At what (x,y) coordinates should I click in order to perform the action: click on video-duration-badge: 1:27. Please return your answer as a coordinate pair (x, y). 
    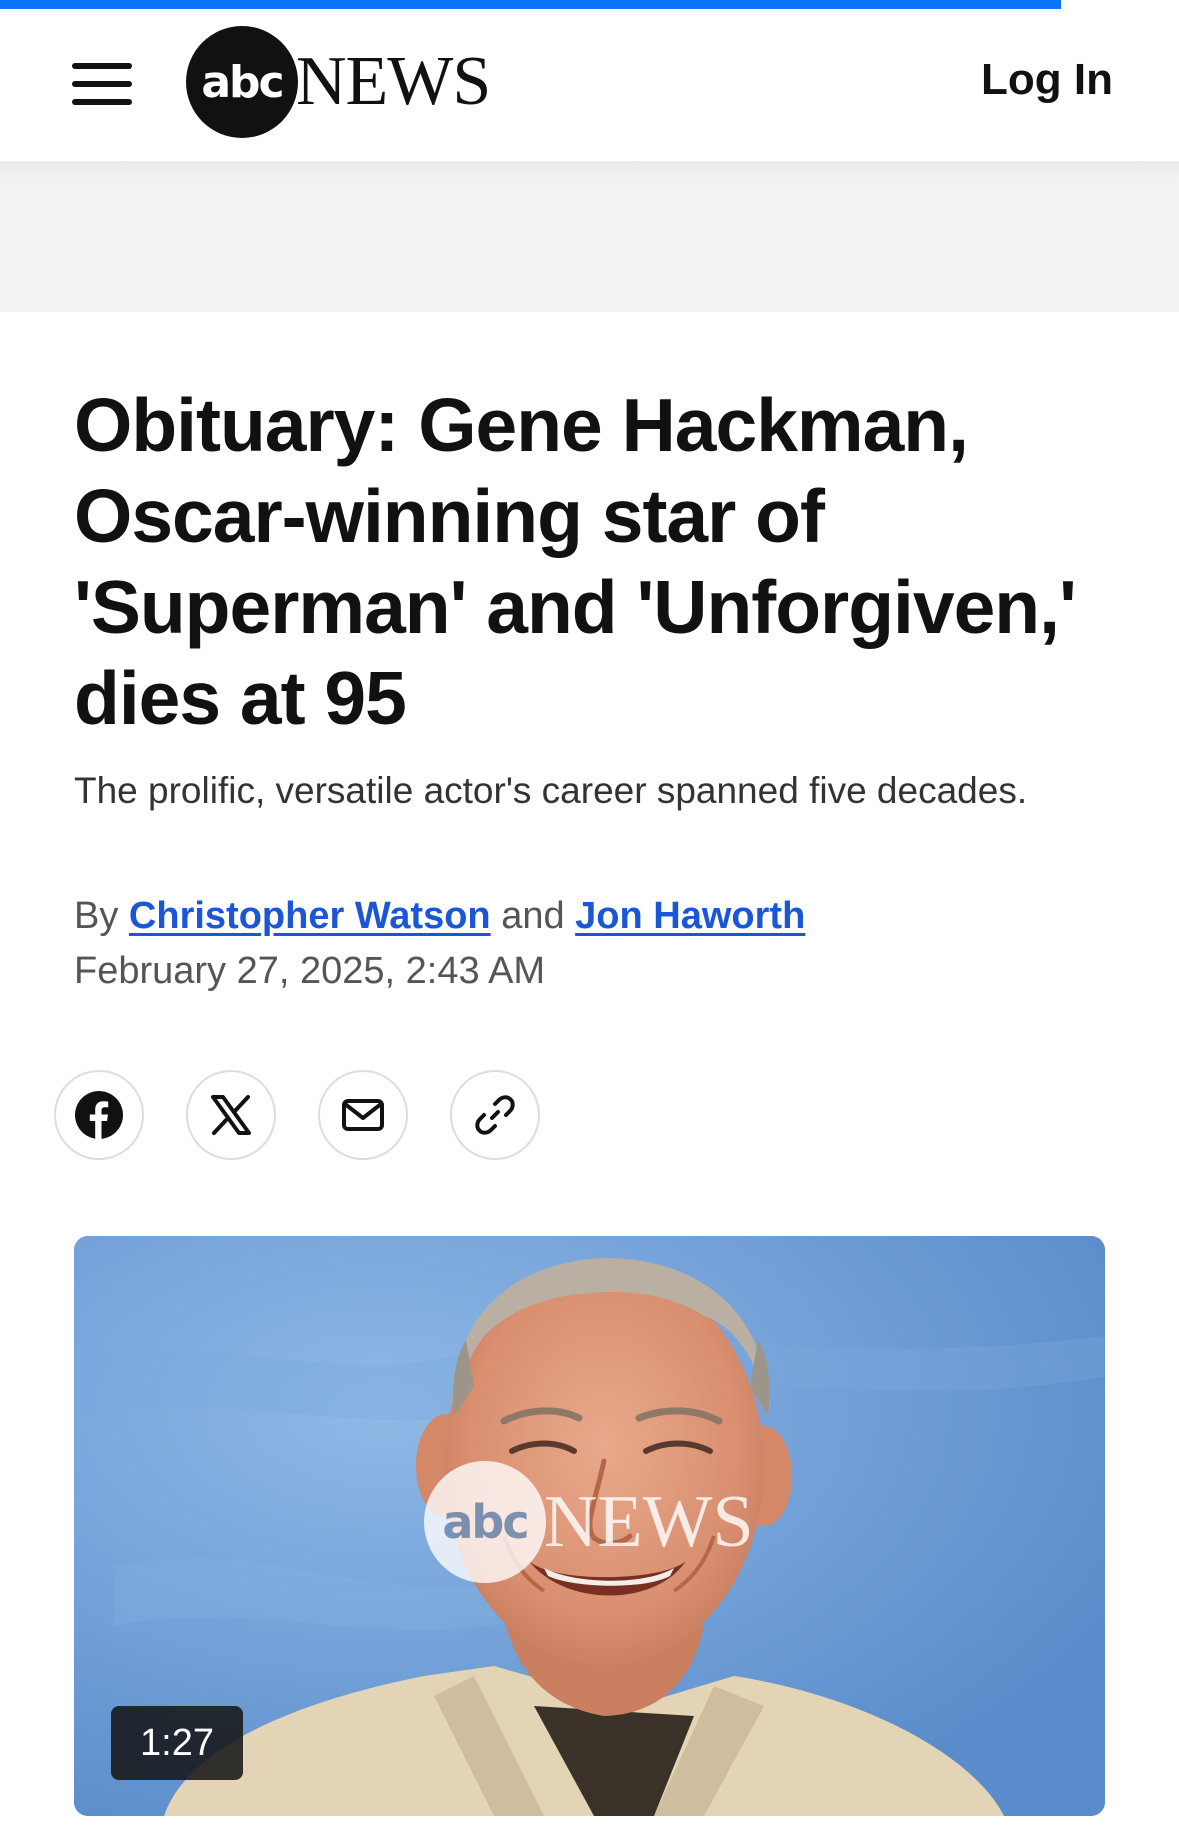
    Looking at the image, I should click on (177, 1743).